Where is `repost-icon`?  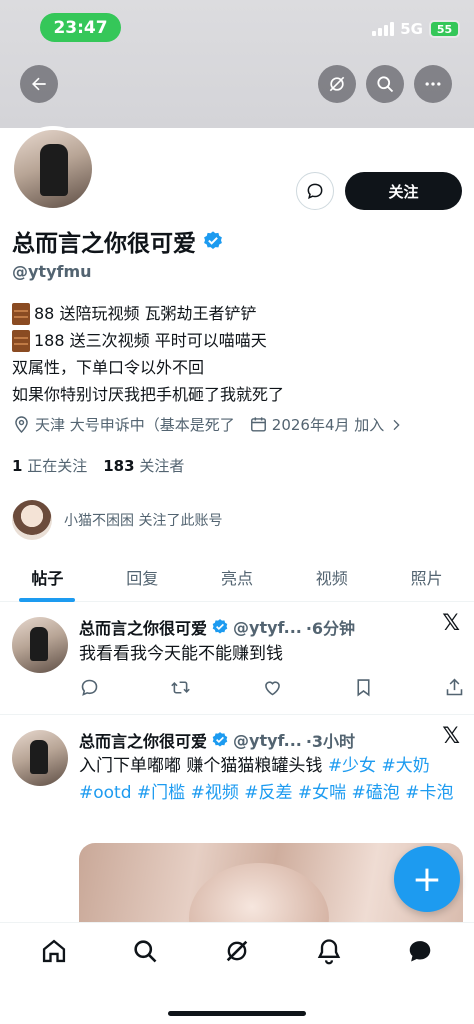
repost-icon is located at coordinates (180, 687).